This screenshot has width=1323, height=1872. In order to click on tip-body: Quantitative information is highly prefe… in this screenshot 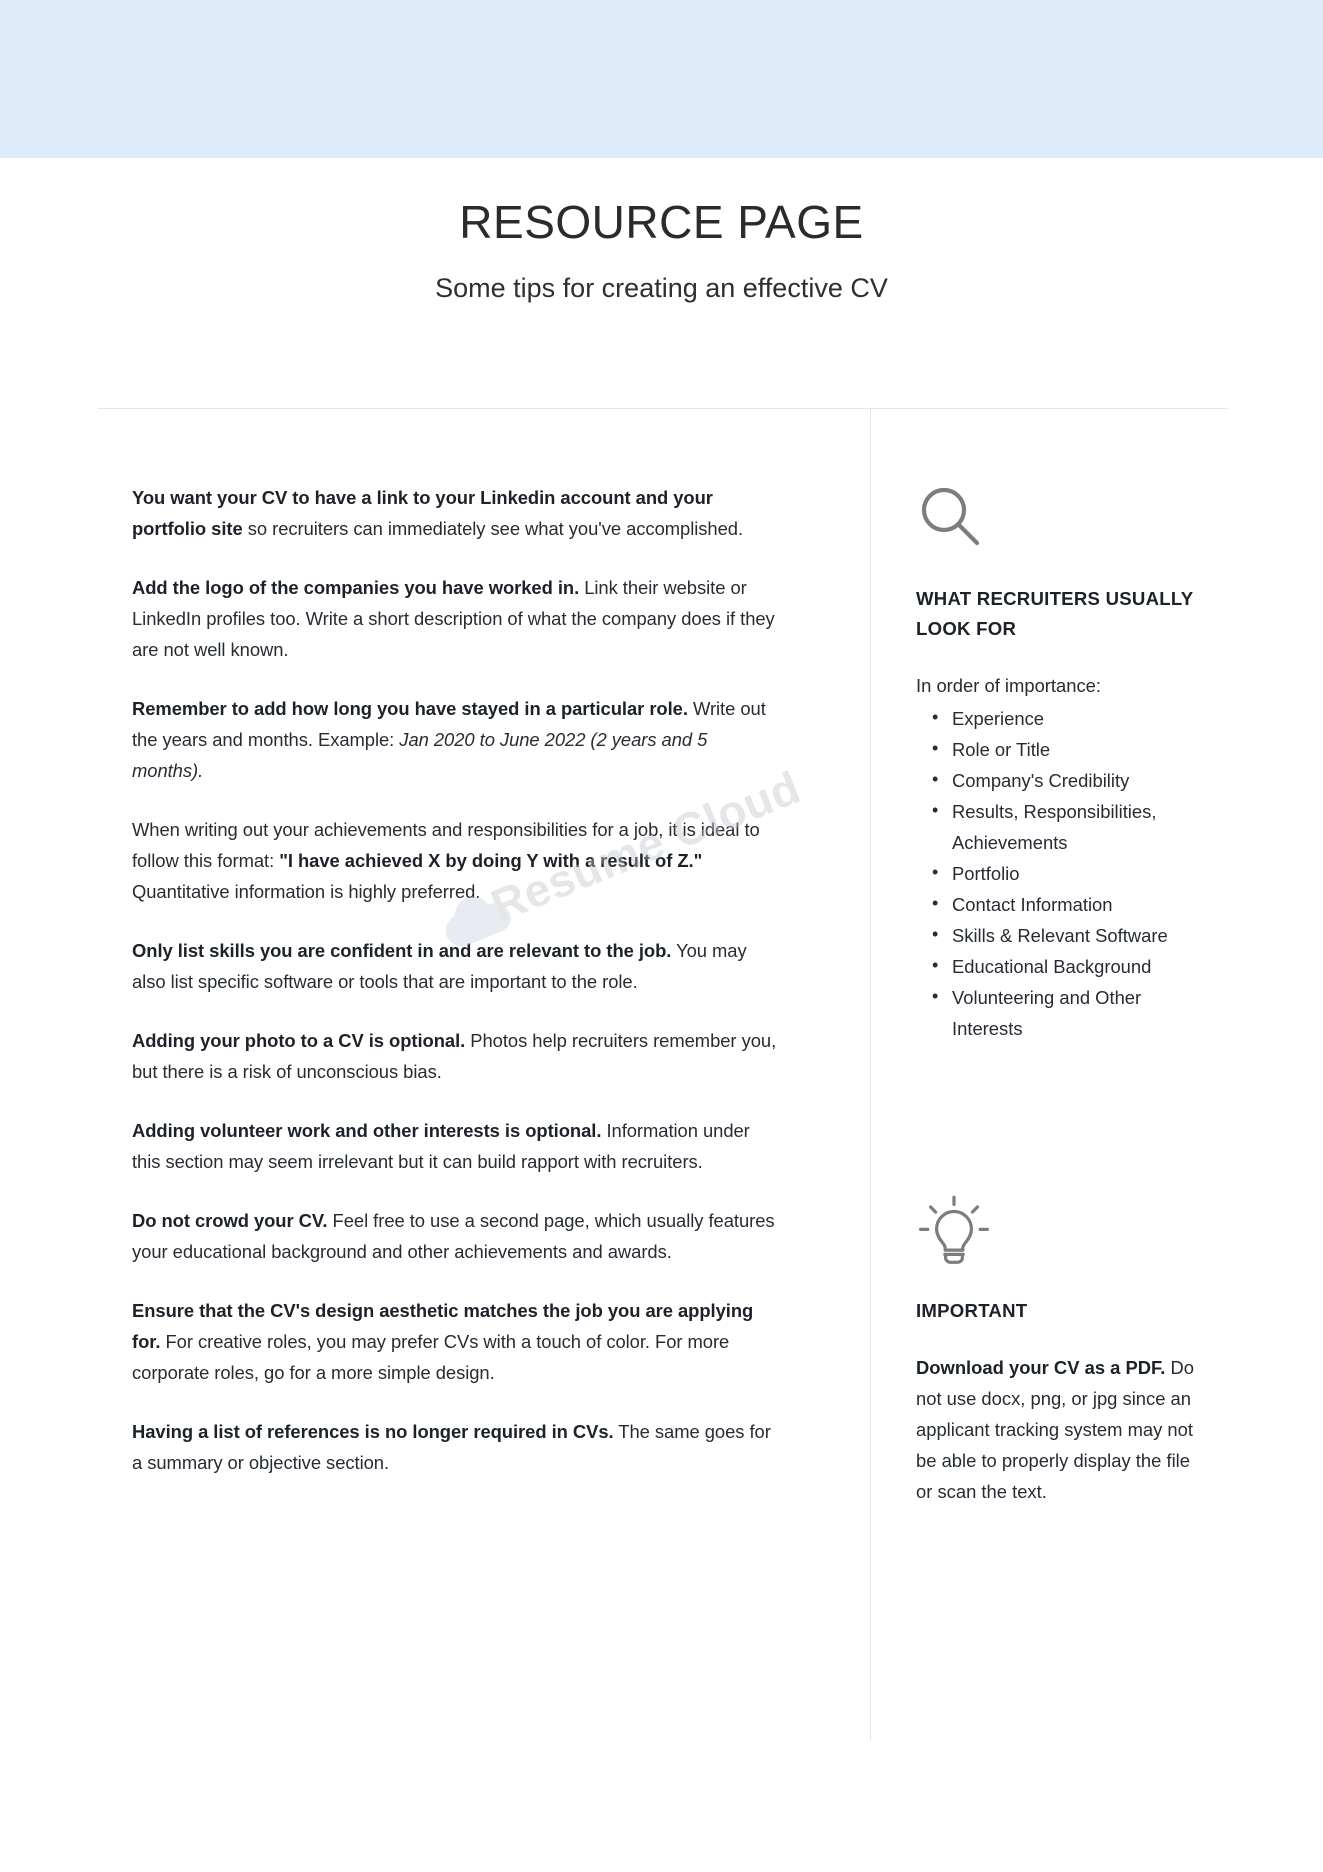, I will do `click(306, 891)`.